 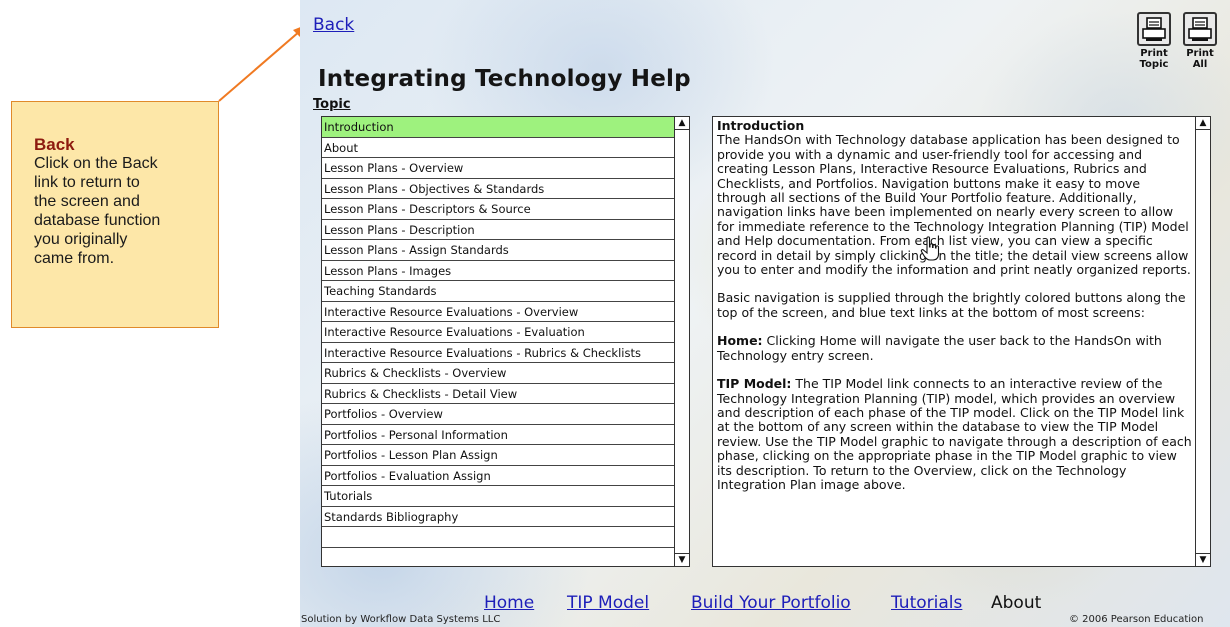 What do you see at coordinates (498, 127) in the screenshot?
I see `topic-list-item: Introduction` at bounding box center [498, 127].